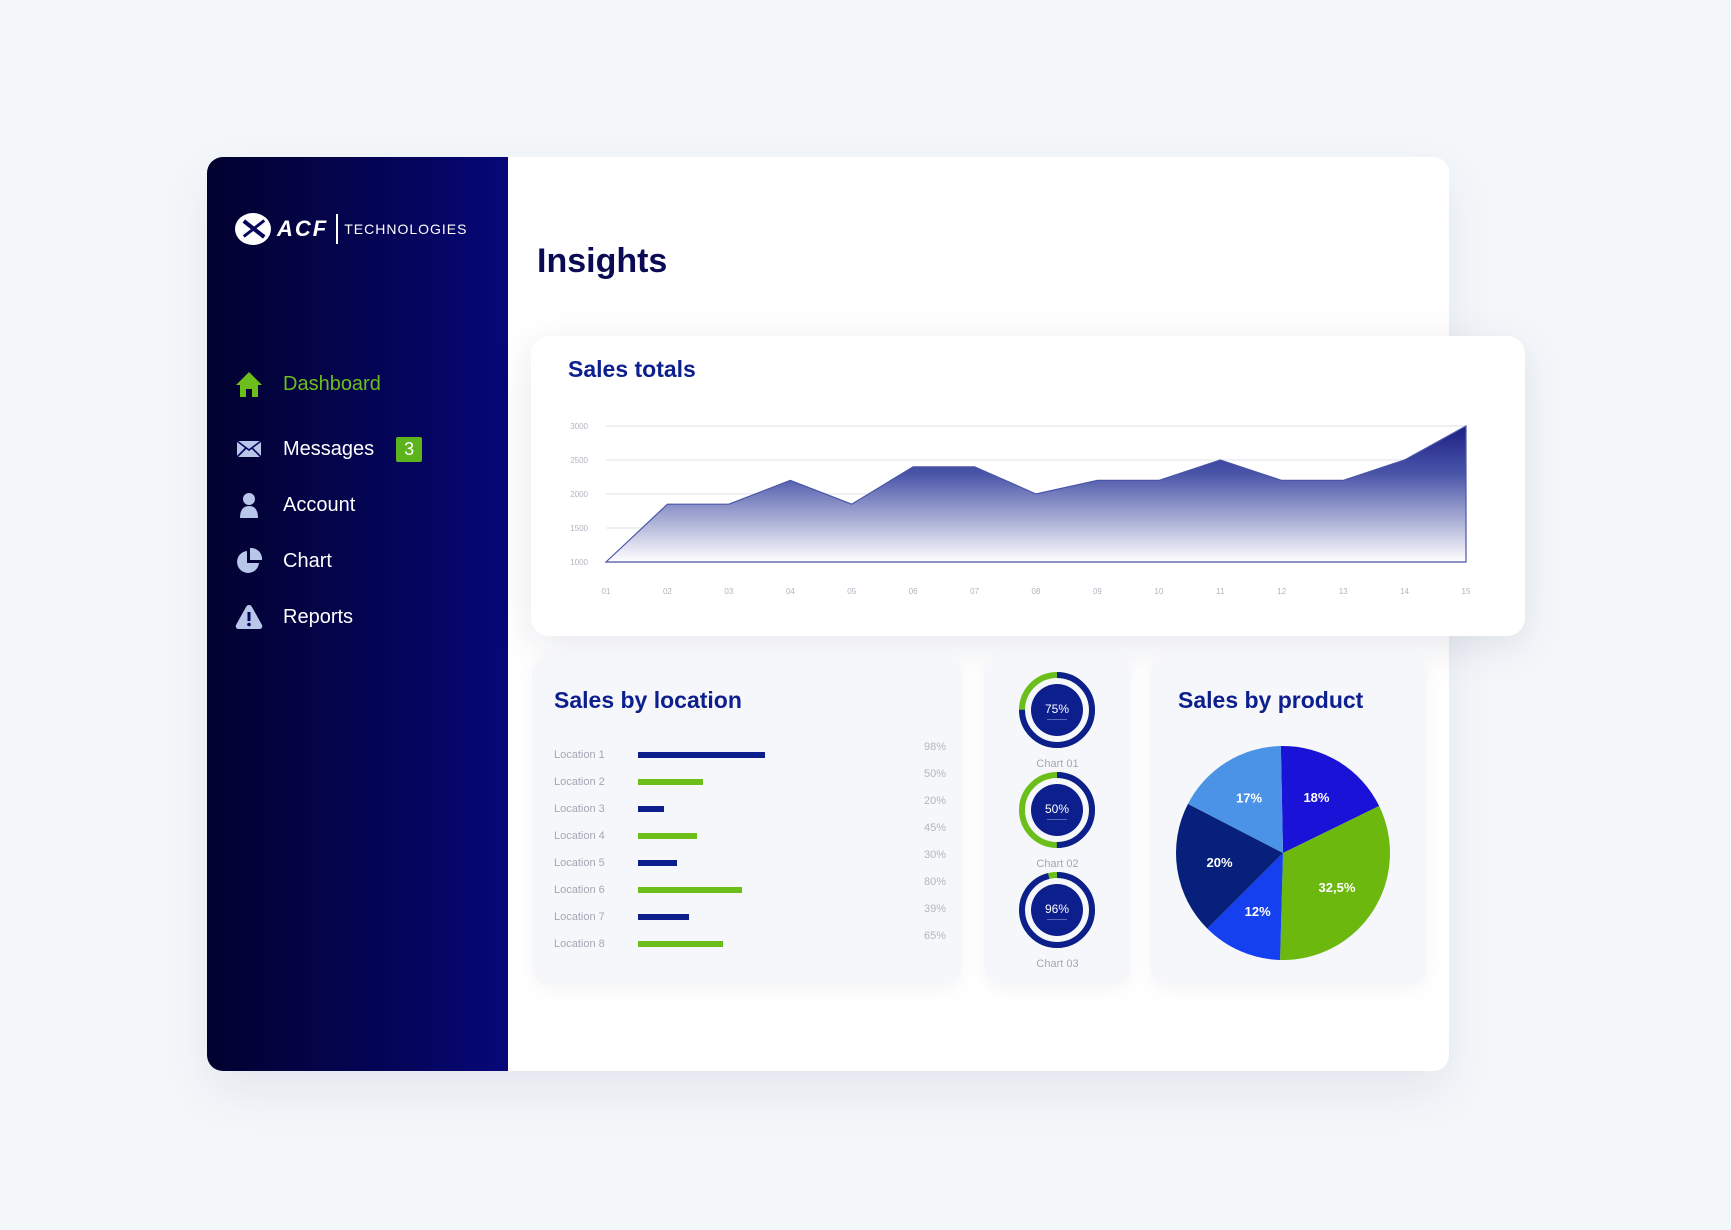 This screenshot has height=1230, width=1731. Describe the element at coordinates (579, 890) in the screenshot. I see `location-label: Location 6` at that location.